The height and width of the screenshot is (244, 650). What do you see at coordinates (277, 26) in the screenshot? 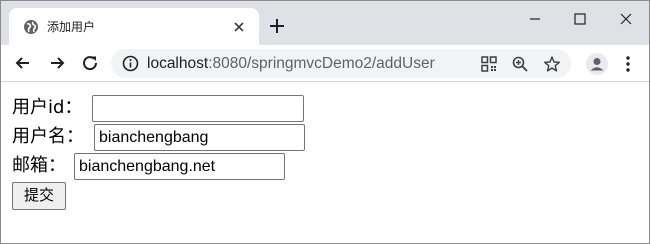
I see `new-tab-icon` at bounding box center [277, 26].